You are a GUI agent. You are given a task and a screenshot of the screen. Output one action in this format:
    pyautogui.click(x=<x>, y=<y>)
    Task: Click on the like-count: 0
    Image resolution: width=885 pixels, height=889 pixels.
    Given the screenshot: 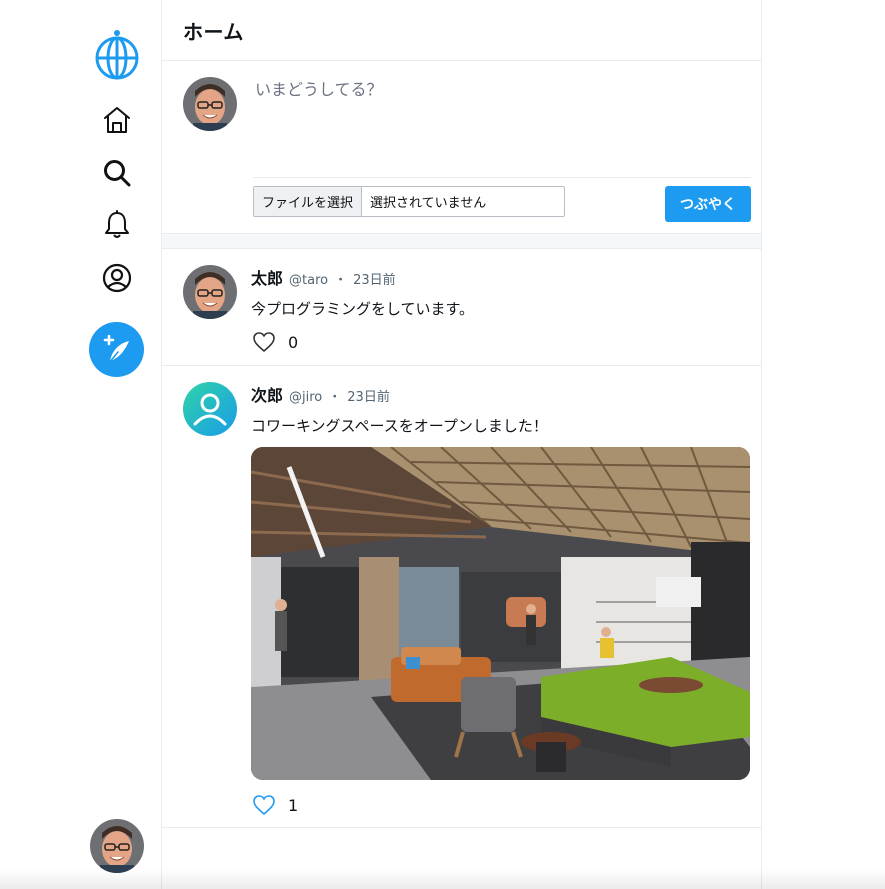 What is the action you would take?
    pyautogui.click(x=293, y=342)
    